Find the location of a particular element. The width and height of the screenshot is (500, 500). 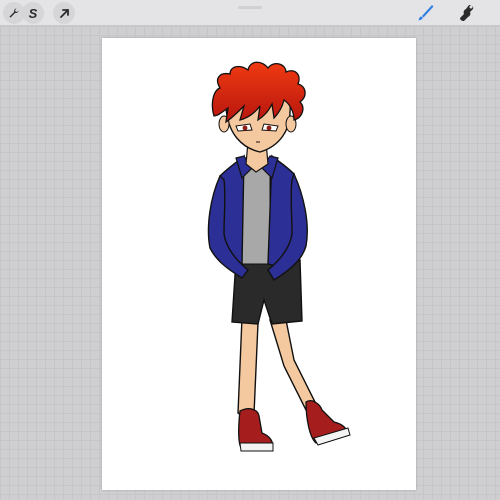

selection-button: S is located at coordinates (33, 13).